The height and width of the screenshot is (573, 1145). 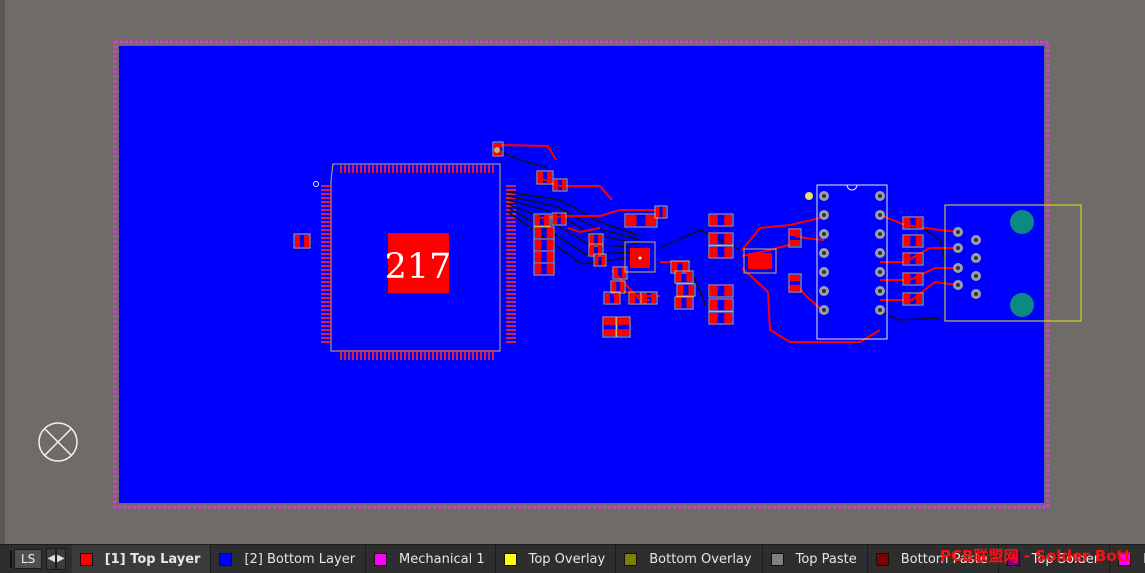 I want to click on via, so click(x=497, y=150).